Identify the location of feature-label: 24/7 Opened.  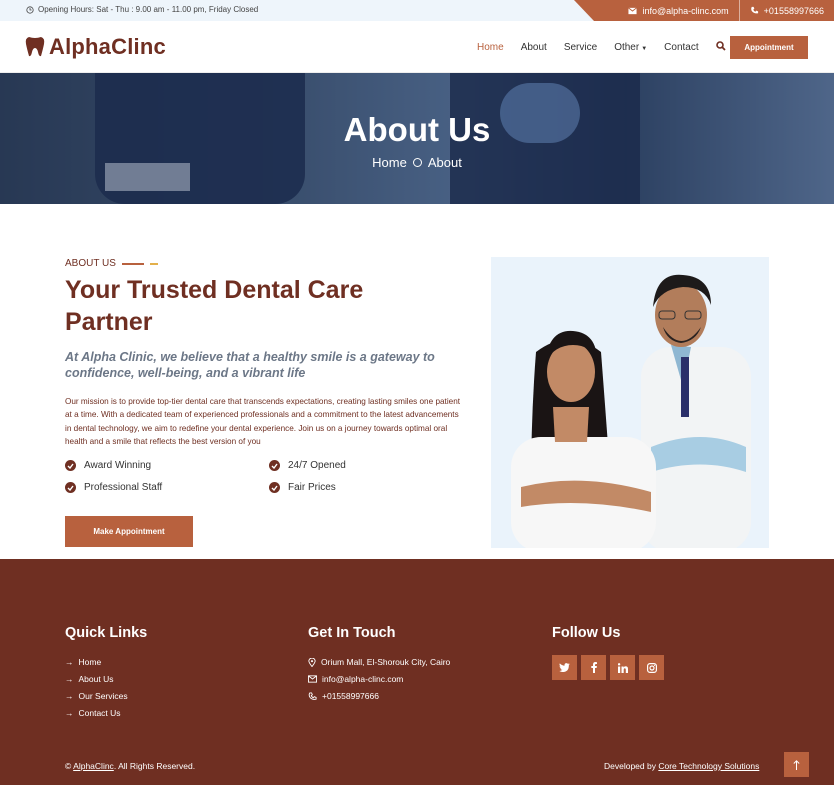
(317, 465).